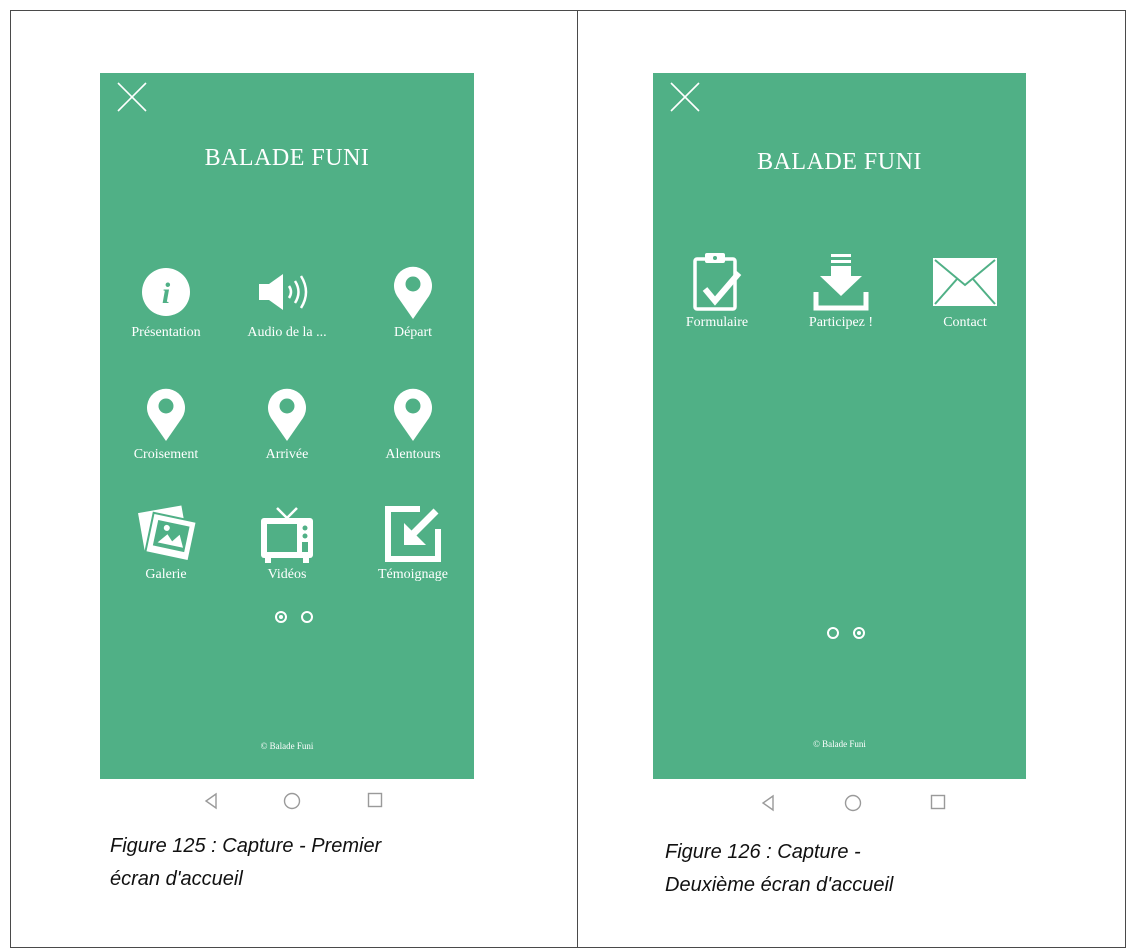  I want to click on tile-label: Départ, so click(413, 332).